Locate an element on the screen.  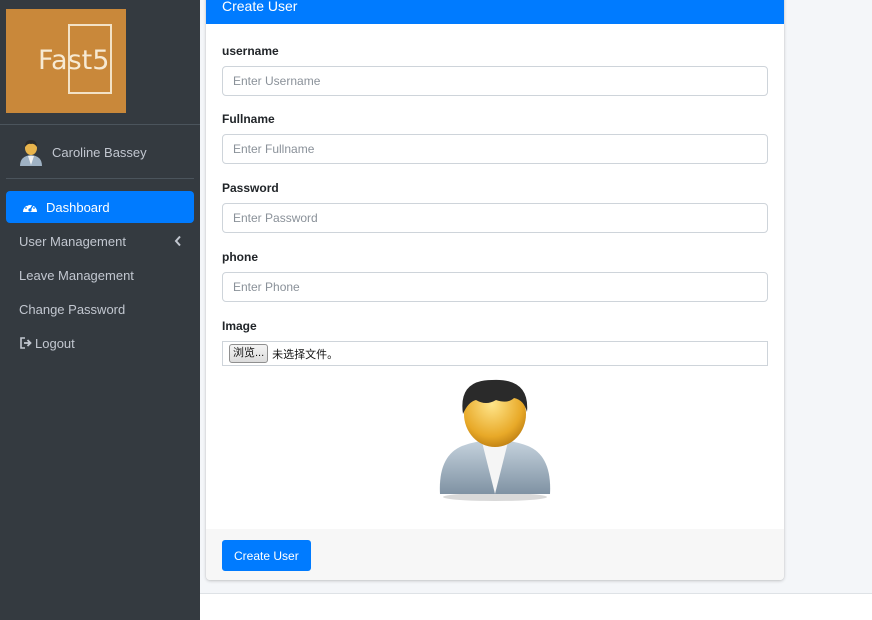
user-avatar-icon is located at coordinates (31, 153).